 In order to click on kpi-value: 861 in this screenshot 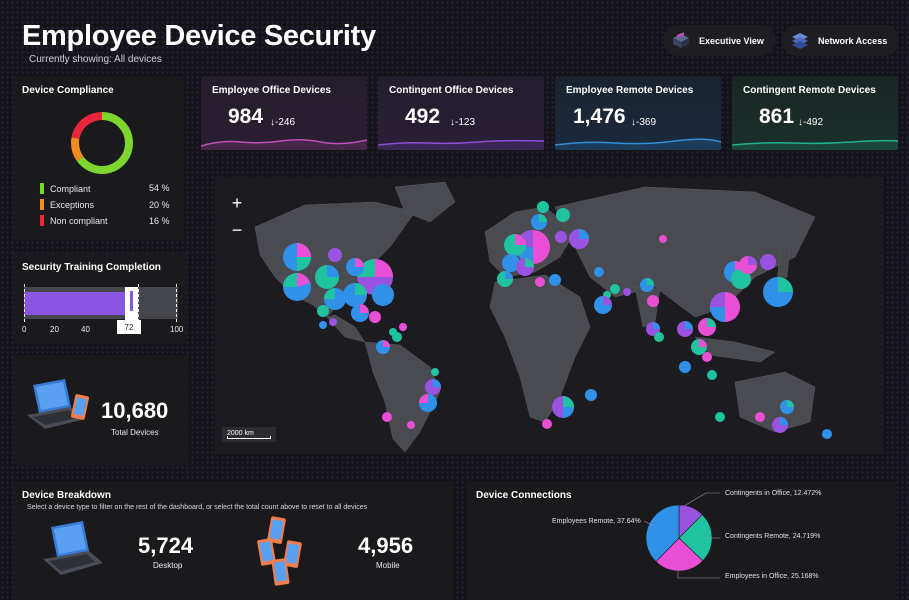, I will do `click(777, 116)`.